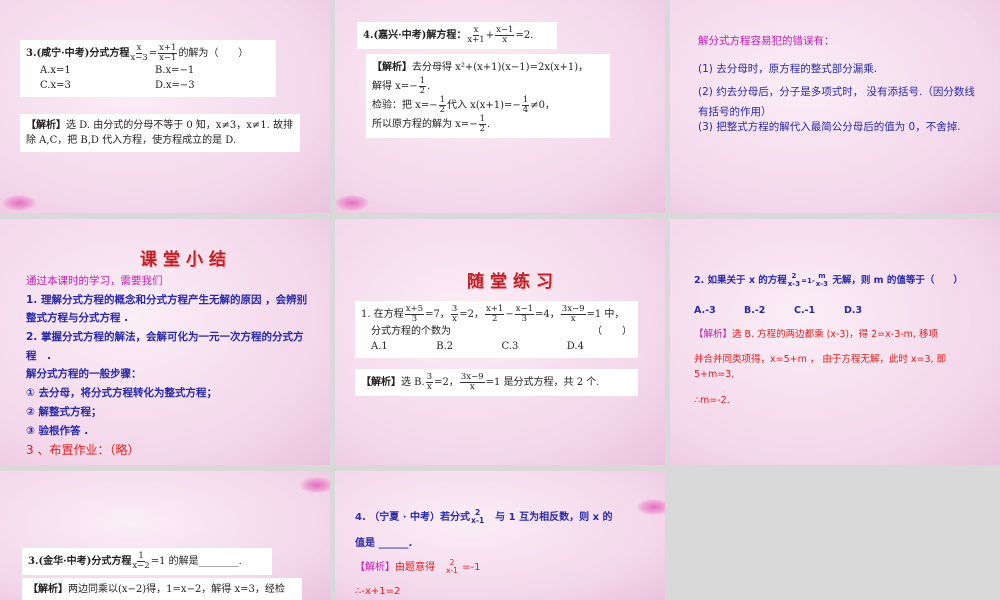 Image resolution: width=1000 pixels, height=600 pixels. What do you see at coordinates (84, 374) in the screenshot?
I see `list-item: 解分式方程的一般步骤：` at bounding box center [84, 374].